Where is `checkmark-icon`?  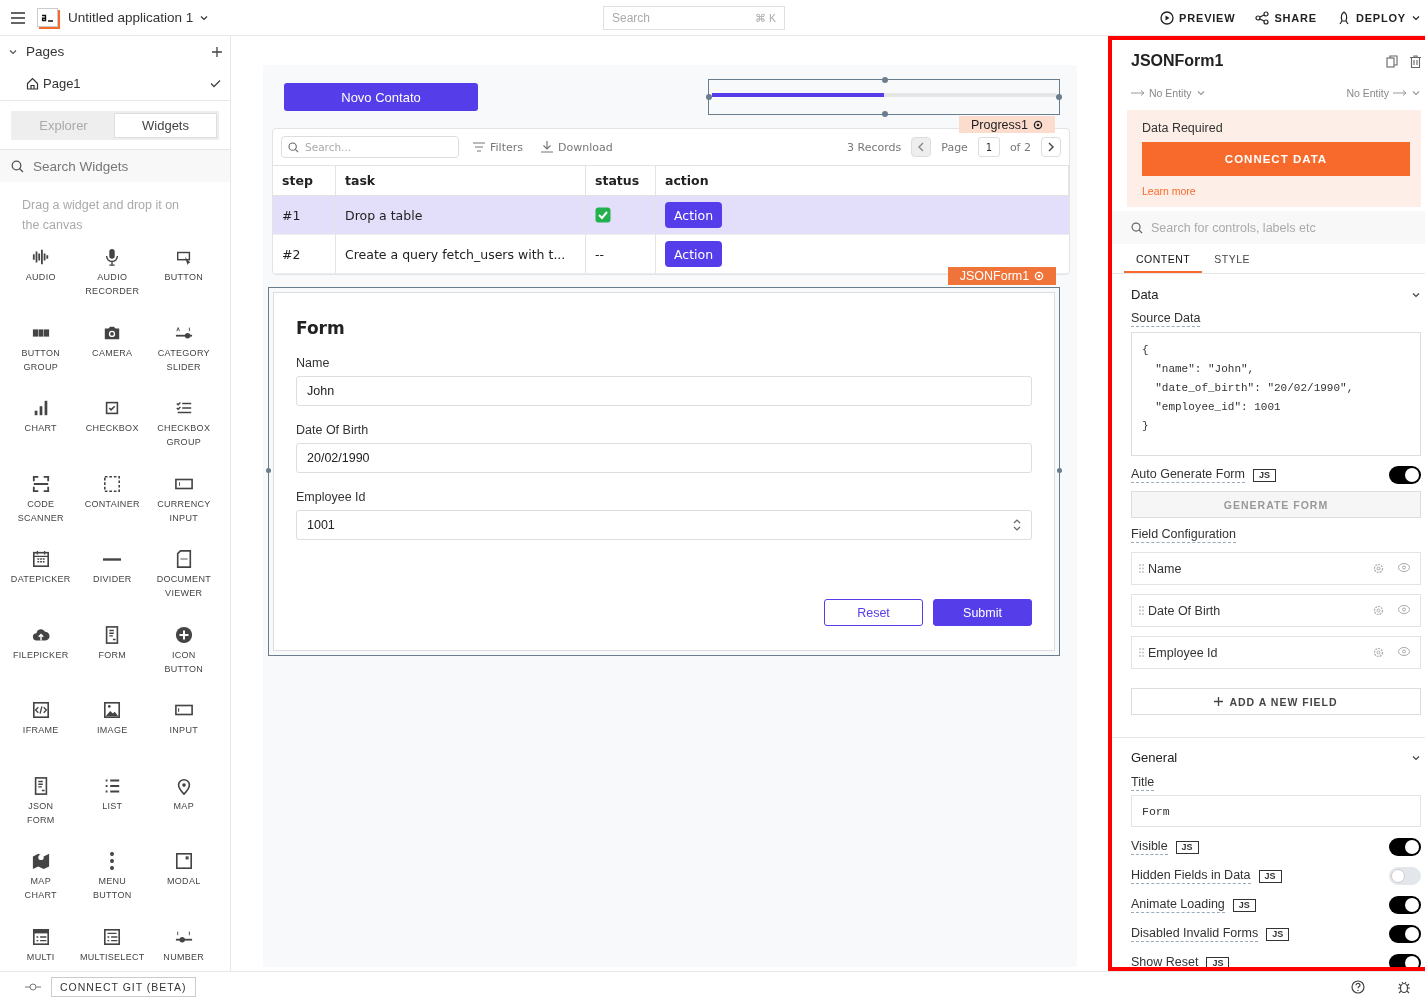 checkmark-icon is located at coordinates (215, 83).